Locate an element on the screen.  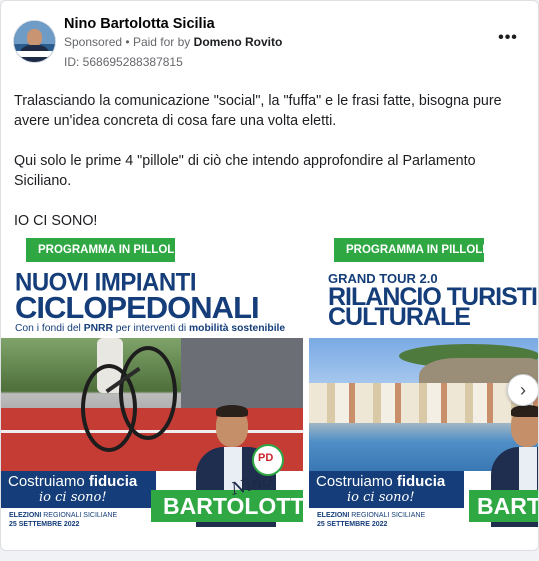
page-avatar is located at coordinates (34, 41).